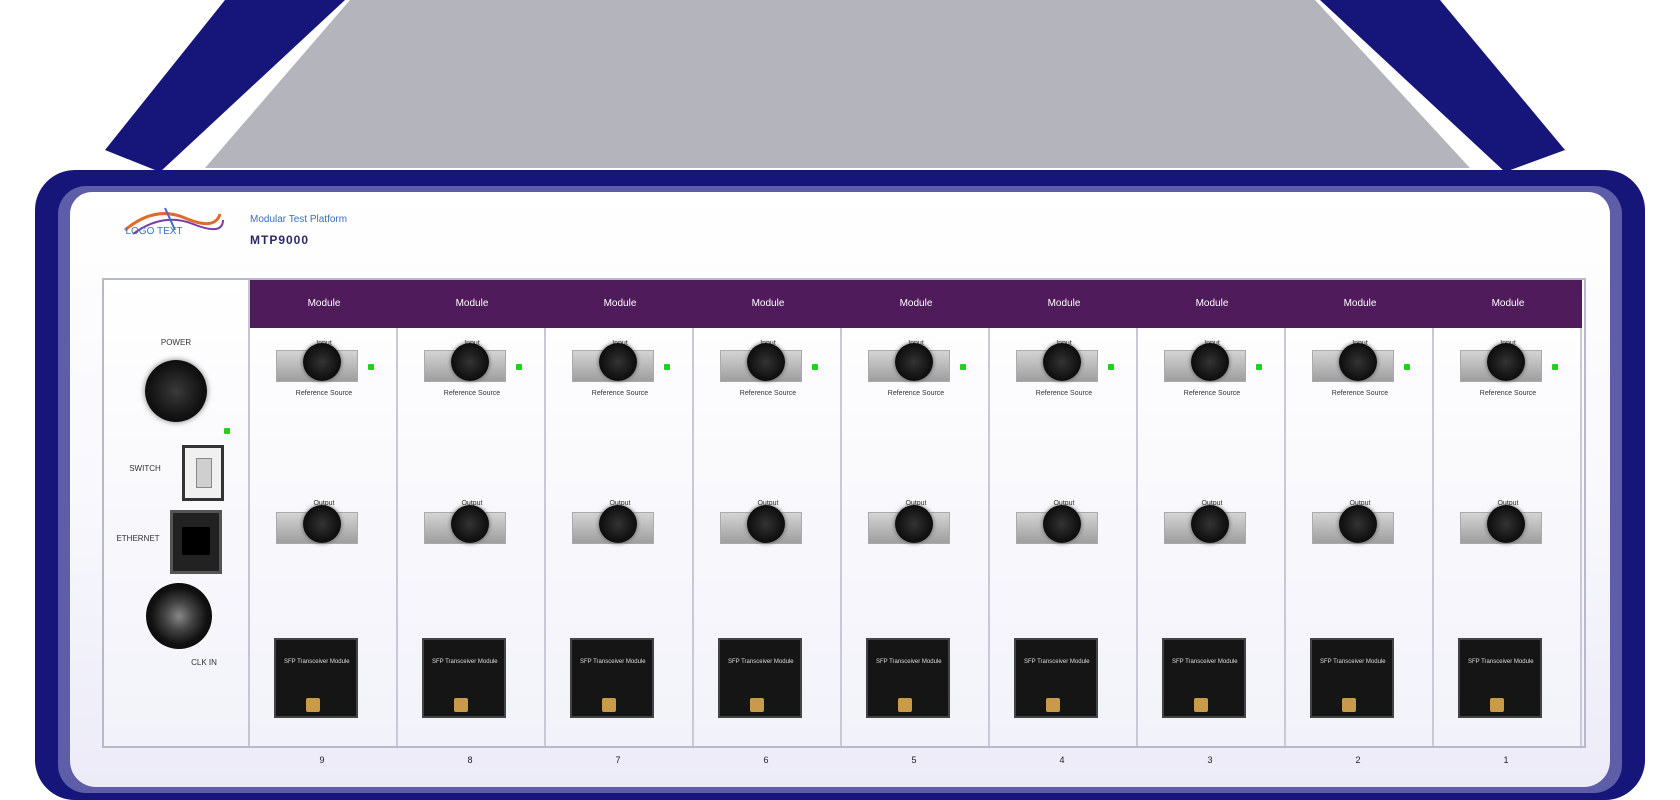  I want to click on power-knob-icon, so click(176, 391).